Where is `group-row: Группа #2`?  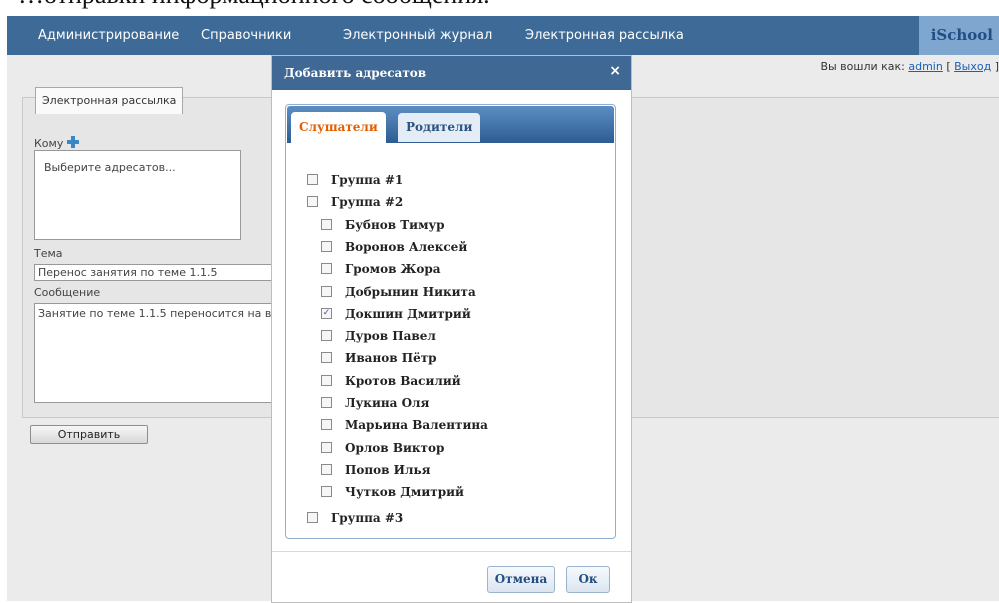
group-row: Группа #2 is located at coordinates (355, 202).